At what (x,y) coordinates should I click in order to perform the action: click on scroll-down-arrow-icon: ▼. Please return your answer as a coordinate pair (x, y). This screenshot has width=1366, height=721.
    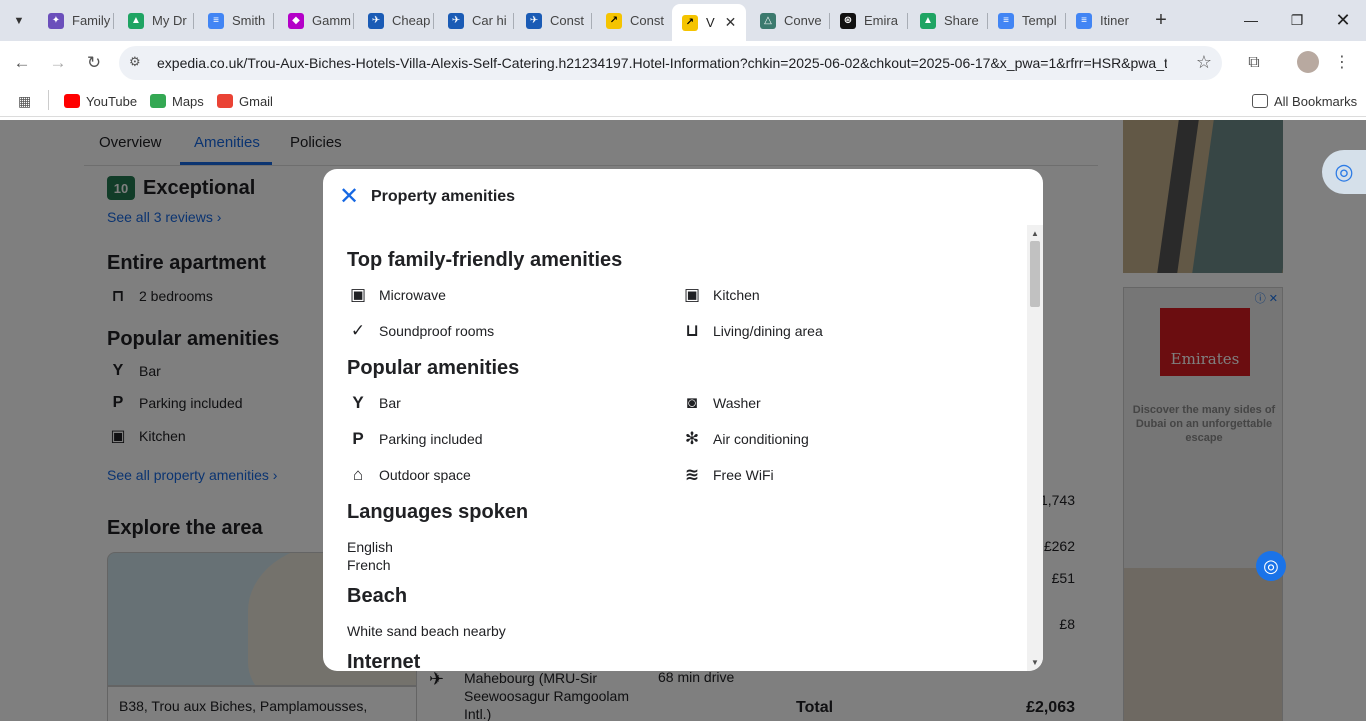
    Looking at the image, I should click on (1035, 662).